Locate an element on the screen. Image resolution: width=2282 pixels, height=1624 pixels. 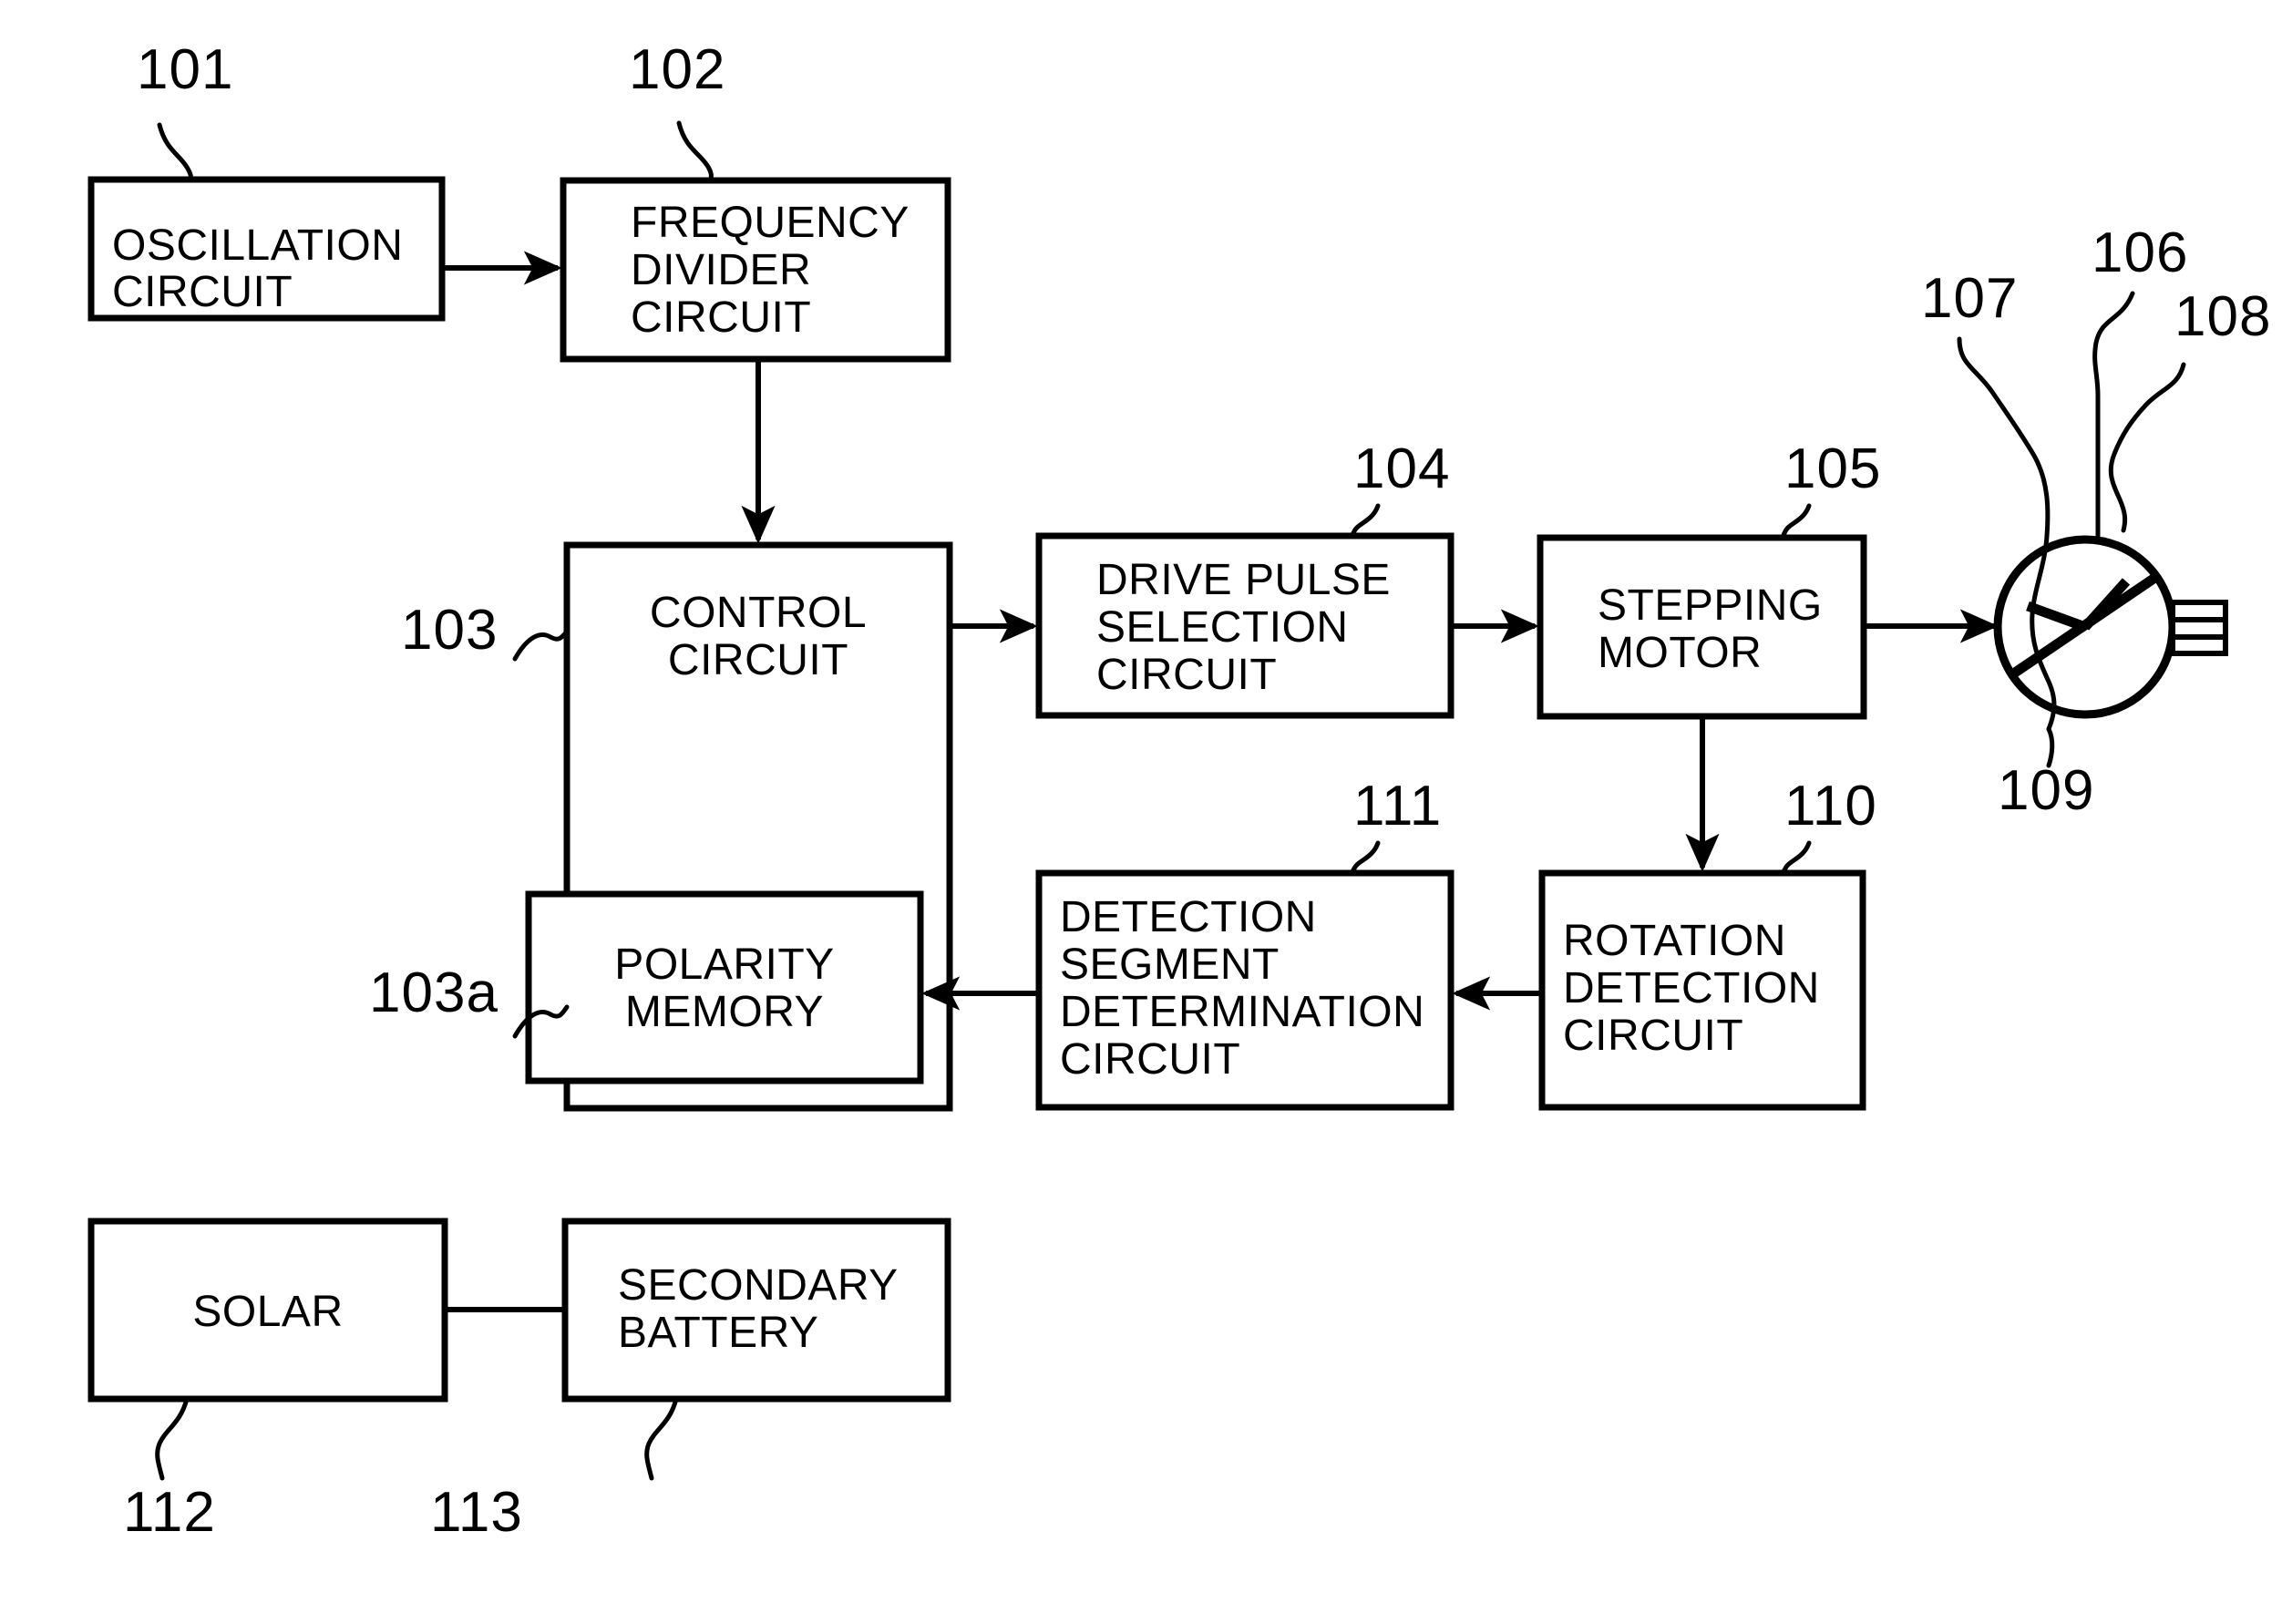
ref-callout-102: 102 is located at coordinates (677, 110).